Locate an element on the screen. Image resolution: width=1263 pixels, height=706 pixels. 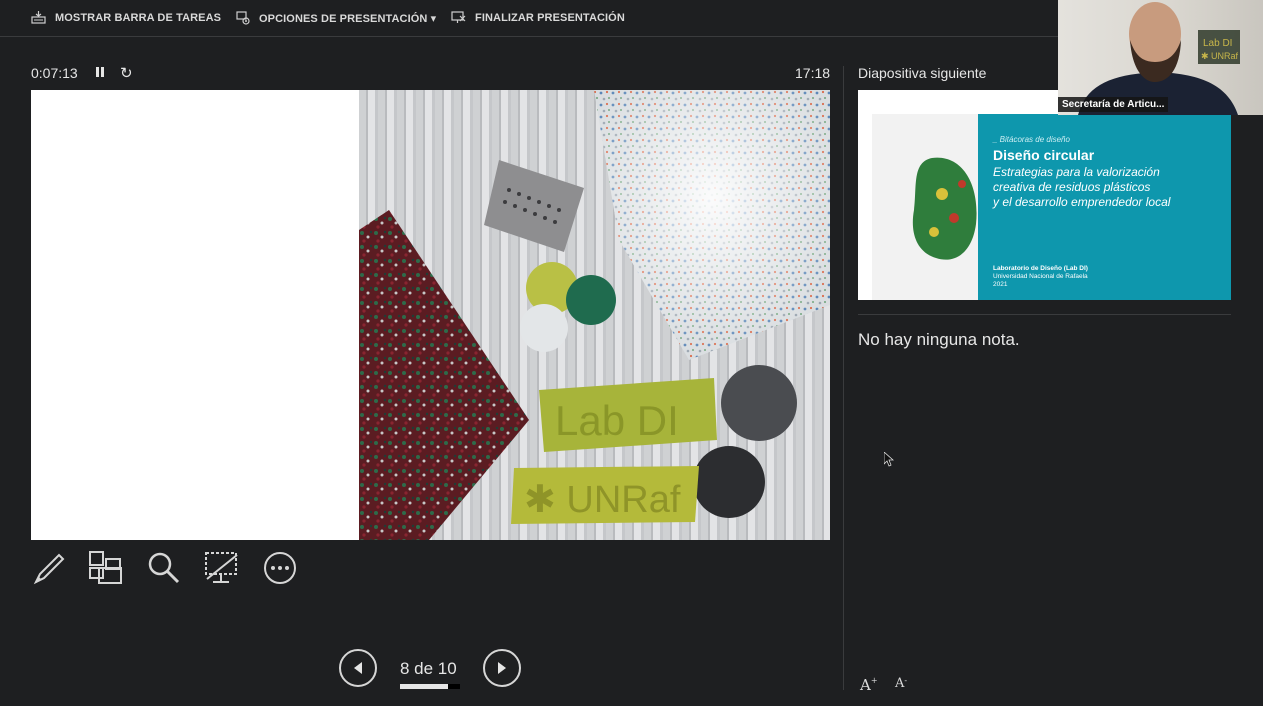
zoom-icon is located at coordinates (164, 568).